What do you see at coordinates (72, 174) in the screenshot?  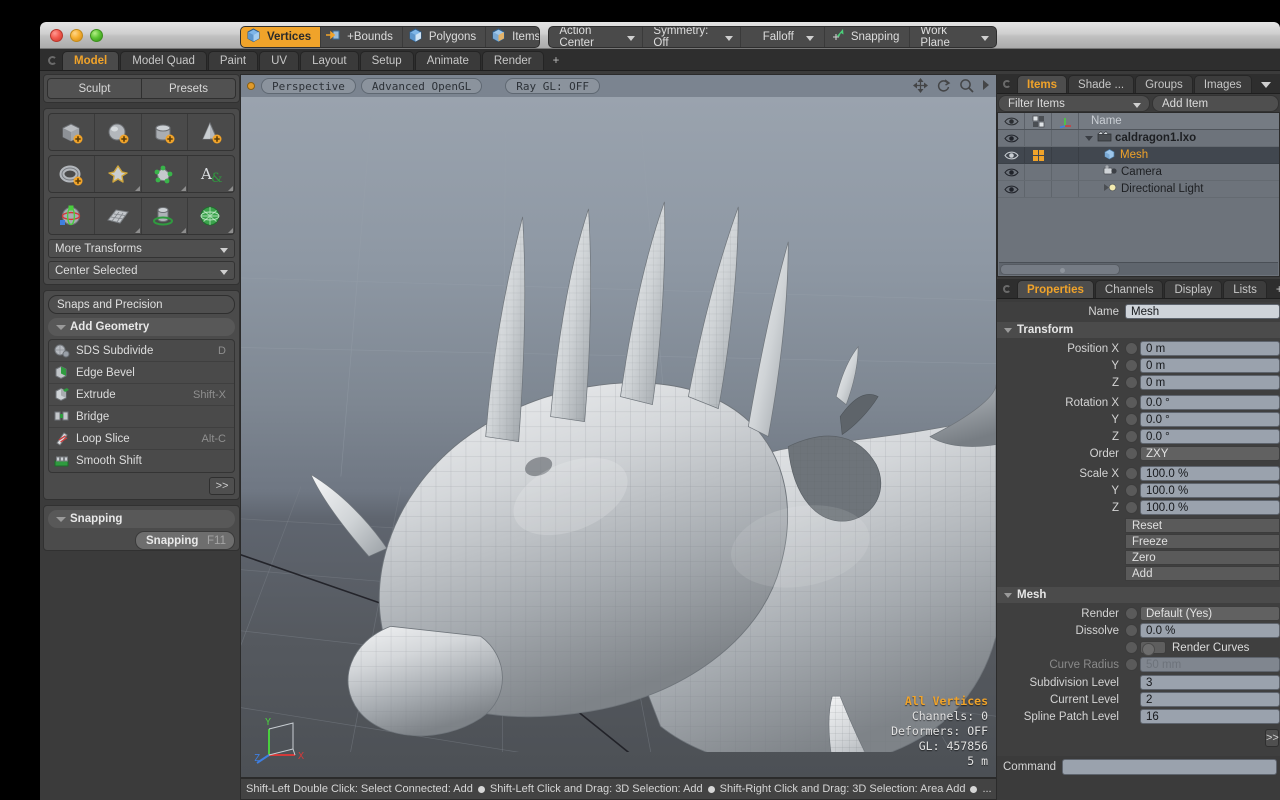 I see `torus-add-icon` at bounding box center [72, 174].